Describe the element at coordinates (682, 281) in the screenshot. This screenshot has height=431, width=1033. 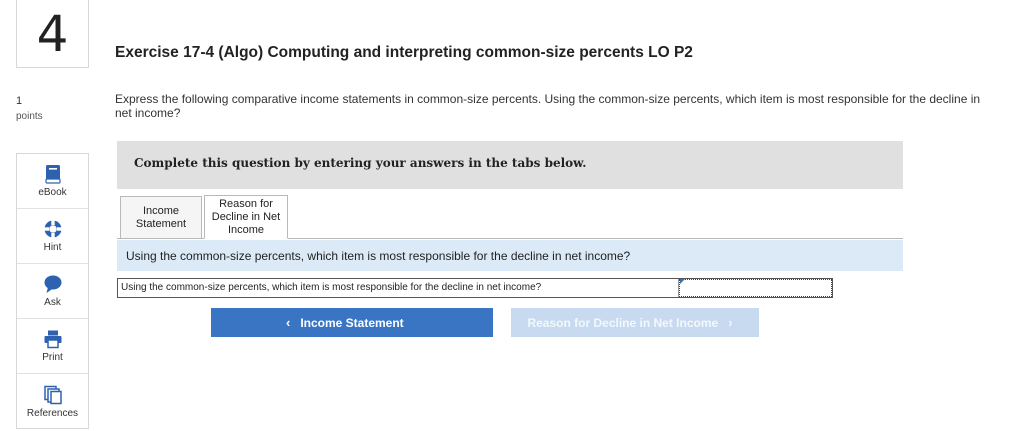
I see `answer-cell-marker` at that location.